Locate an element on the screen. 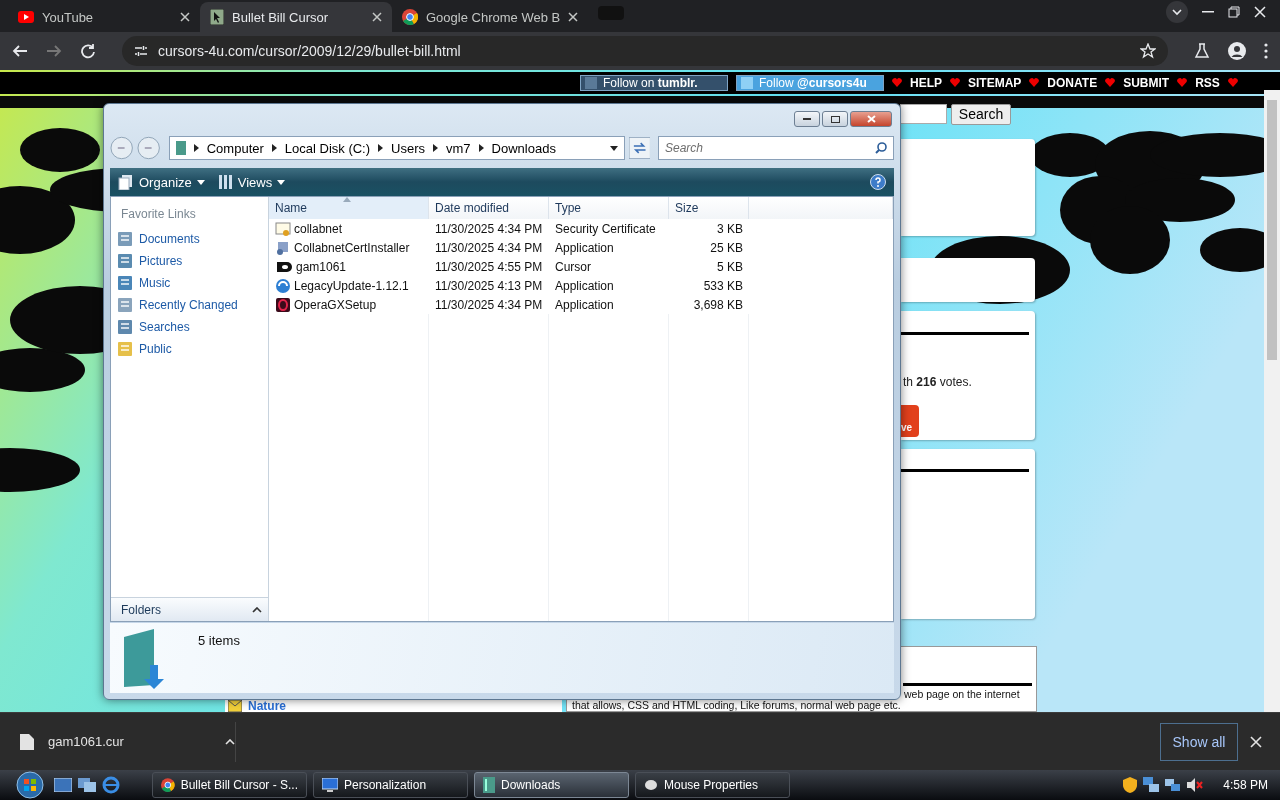  favorite-link: Recently Changed is located at coordinates (189, 304).